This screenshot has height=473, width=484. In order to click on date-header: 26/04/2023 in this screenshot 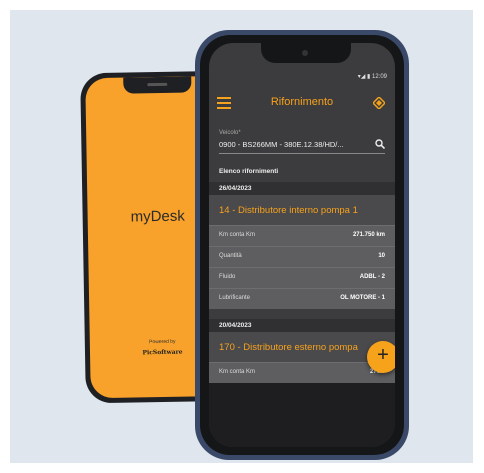, I will do `click(302, 188)`.